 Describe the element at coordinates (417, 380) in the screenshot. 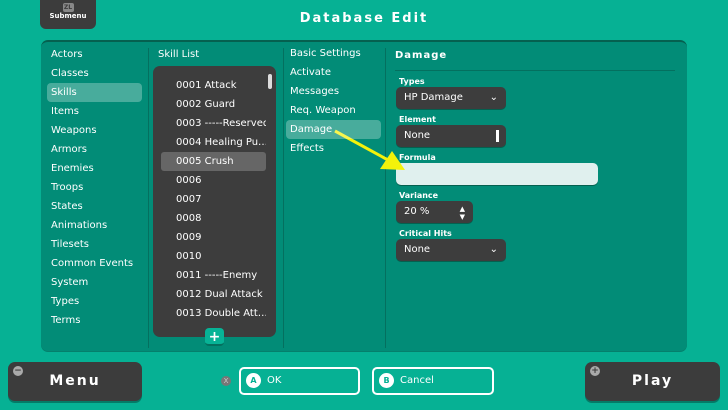

I see `cancel-label: Cancel` at that location.